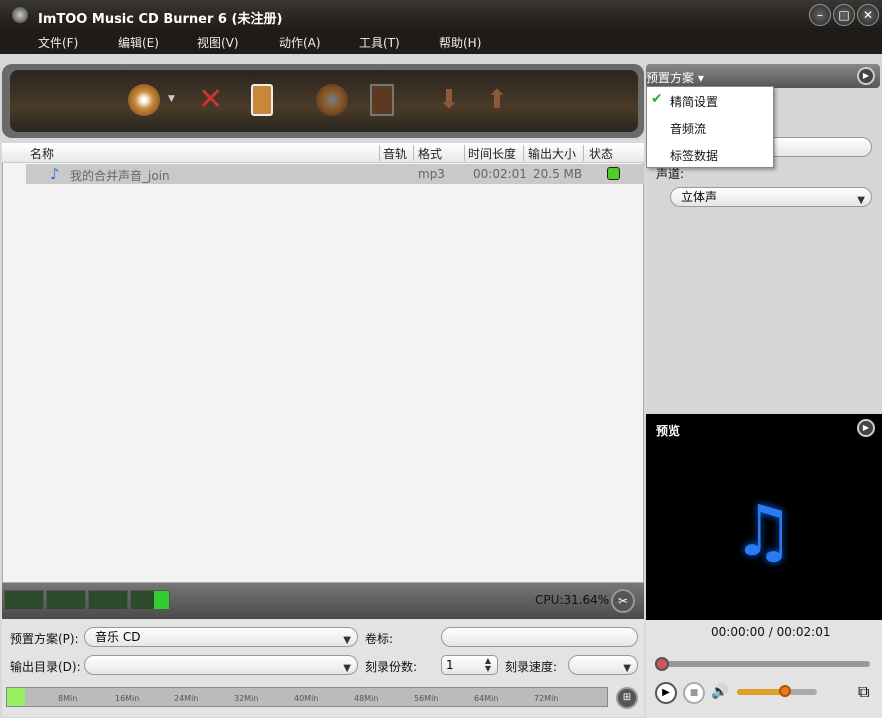 The image size is (882, 718). What do you see at coordinates (863, 692) in the screenshot?
I see `snapshot-icon: ⧉` at bounding box center [863, 692].